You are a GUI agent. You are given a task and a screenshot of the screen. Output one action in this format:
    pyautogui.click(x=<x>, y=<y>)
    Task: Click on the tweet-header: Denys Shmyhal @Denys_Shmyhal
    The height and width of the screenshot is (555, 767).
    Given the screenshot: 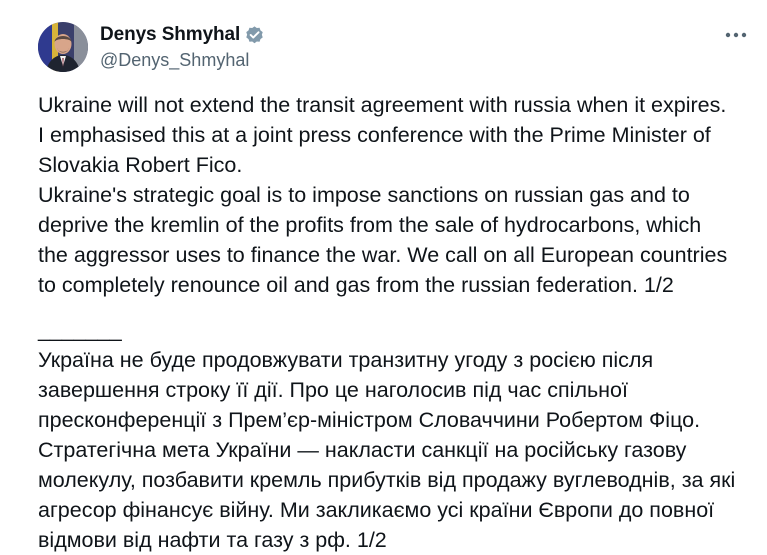 What is the action you would take?
    pyautogui.click(x=151, y=47)
    